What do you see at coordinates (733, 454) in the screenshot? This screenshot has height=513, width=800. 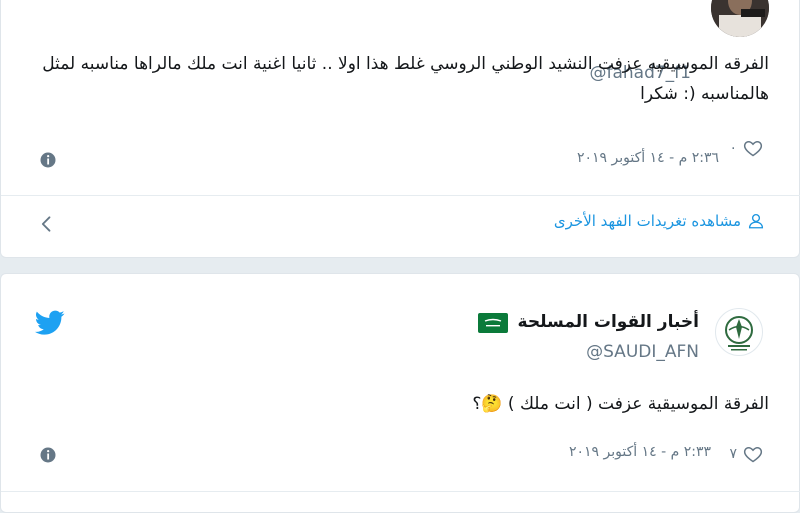 I see `like-count: ٧` at bounding box center [733, 454].